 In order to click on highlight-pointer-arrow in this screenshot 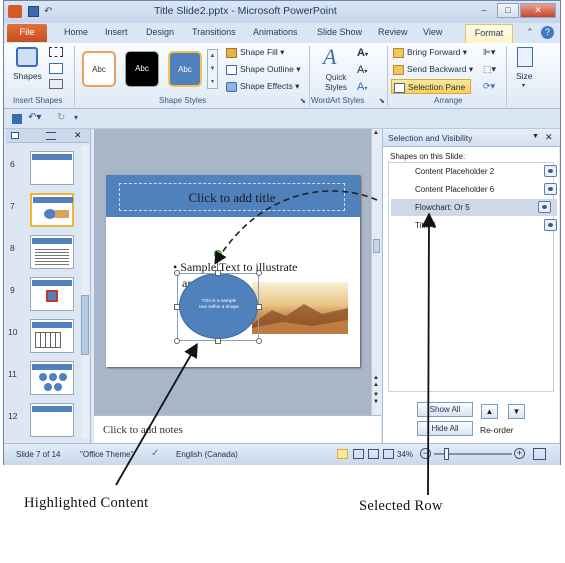, I will do `click(156, 414)`.